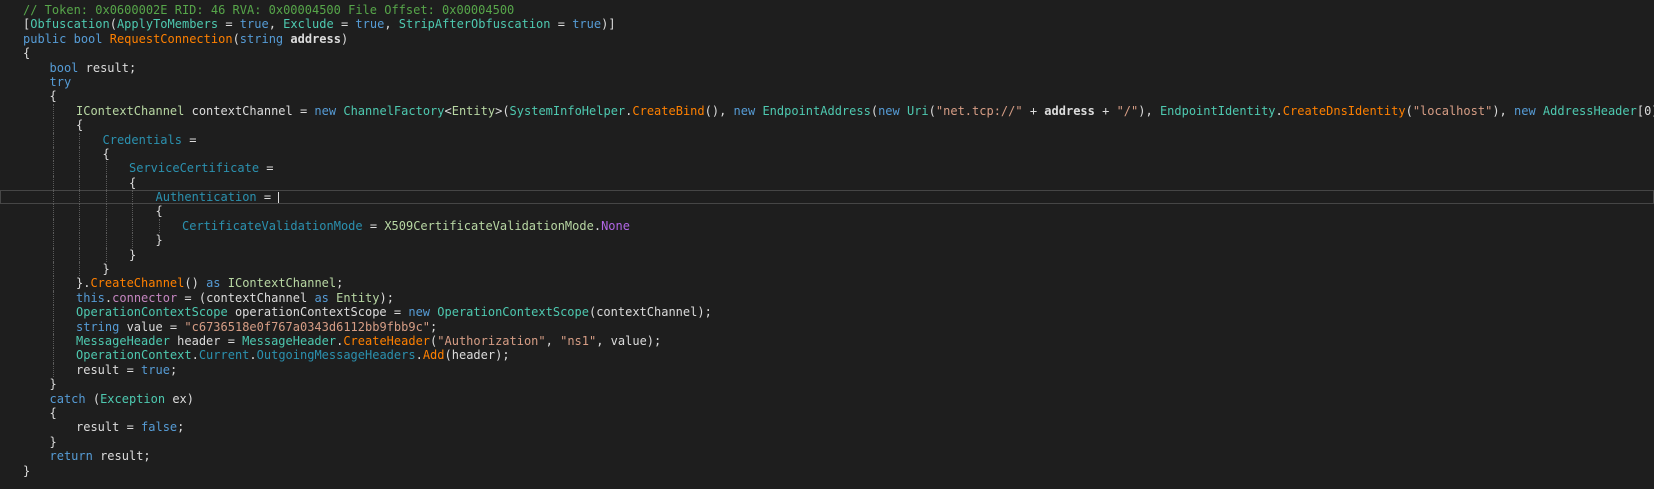  Describe the element at coordinates (272, 225) in the screenshot. I see `code-token: CertificateValidationMode` at that location.